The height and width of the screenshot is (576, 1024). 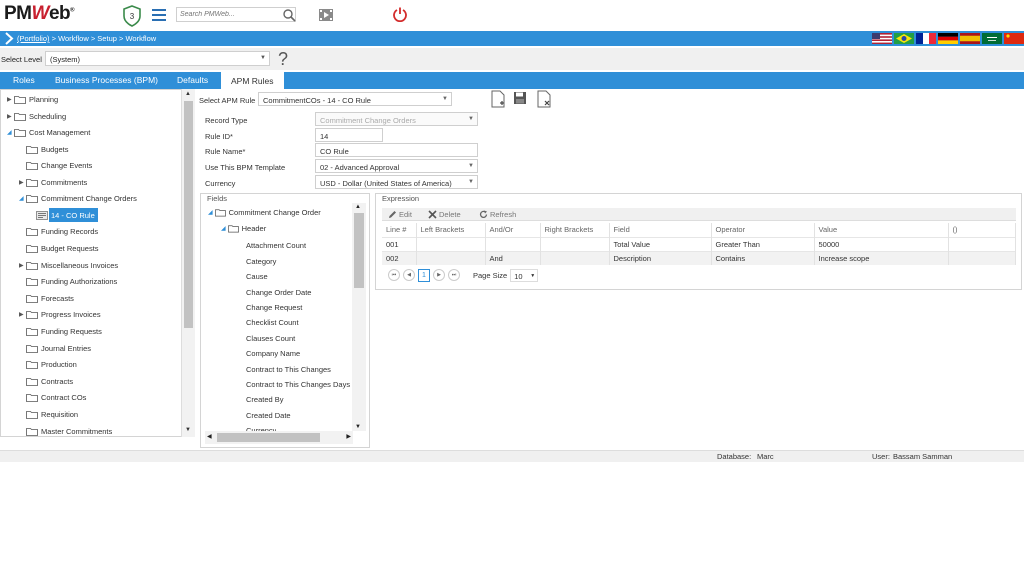 I want to click on column-header: And/Or, so click(x=513, y=230).